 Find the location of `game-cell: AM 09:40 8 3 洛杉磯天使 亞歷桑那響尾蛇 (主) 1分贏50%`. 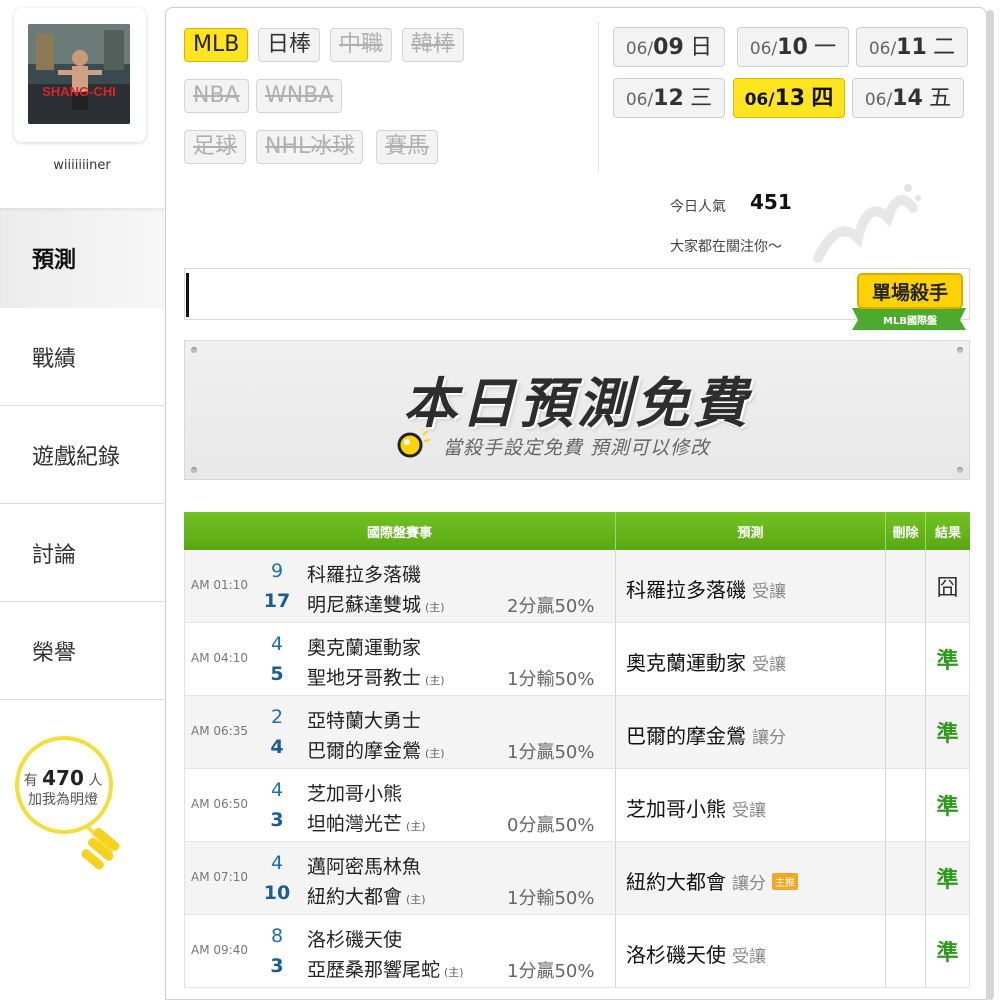

game-cell: AM 09:40 8 3 洛杉磯天使 亞歷桑那響尾蛇 (主) 1分贏50% is located at coordinates (400, 951).